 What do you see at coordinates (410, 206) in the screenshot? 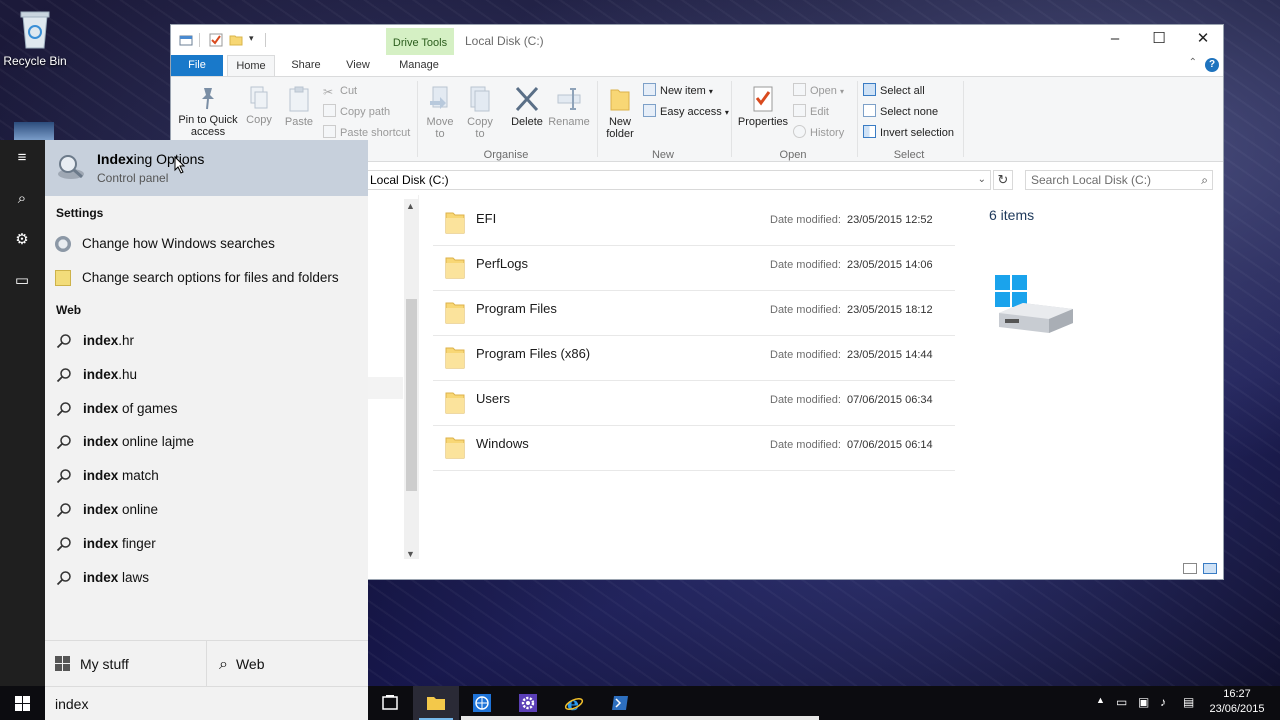
I see `scroll-up-icon: ▲` at bounding box center [410, 206].